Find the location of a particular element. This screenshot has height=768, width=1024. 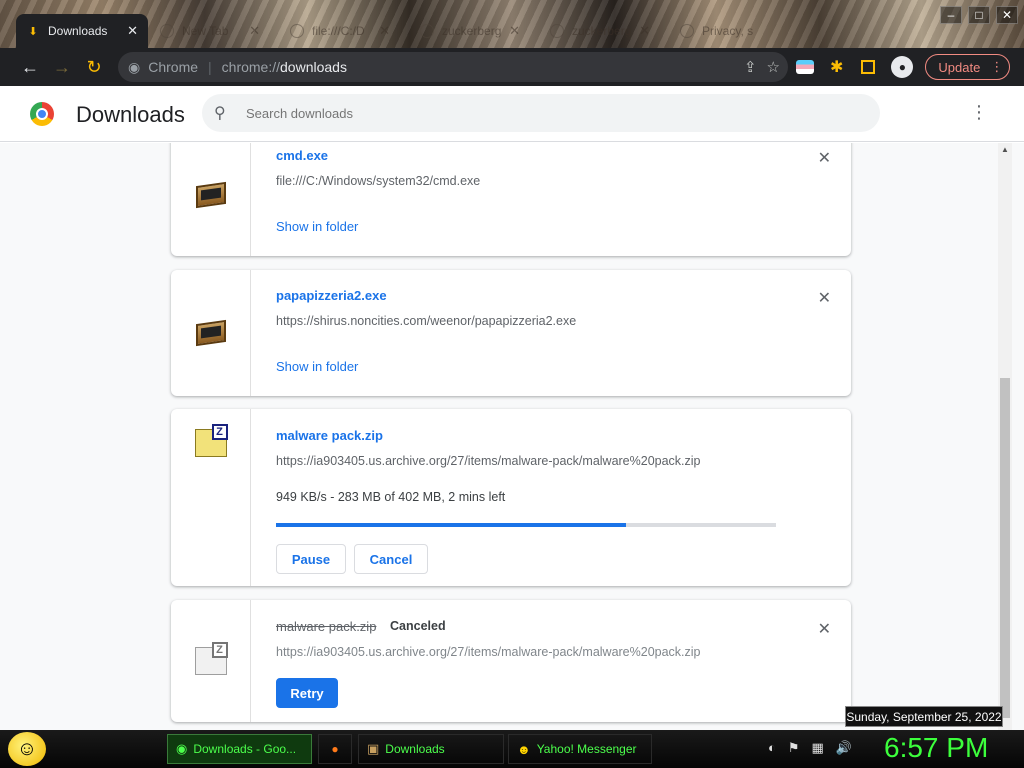

pause-button: Pause is located at coordinates (311, 559).